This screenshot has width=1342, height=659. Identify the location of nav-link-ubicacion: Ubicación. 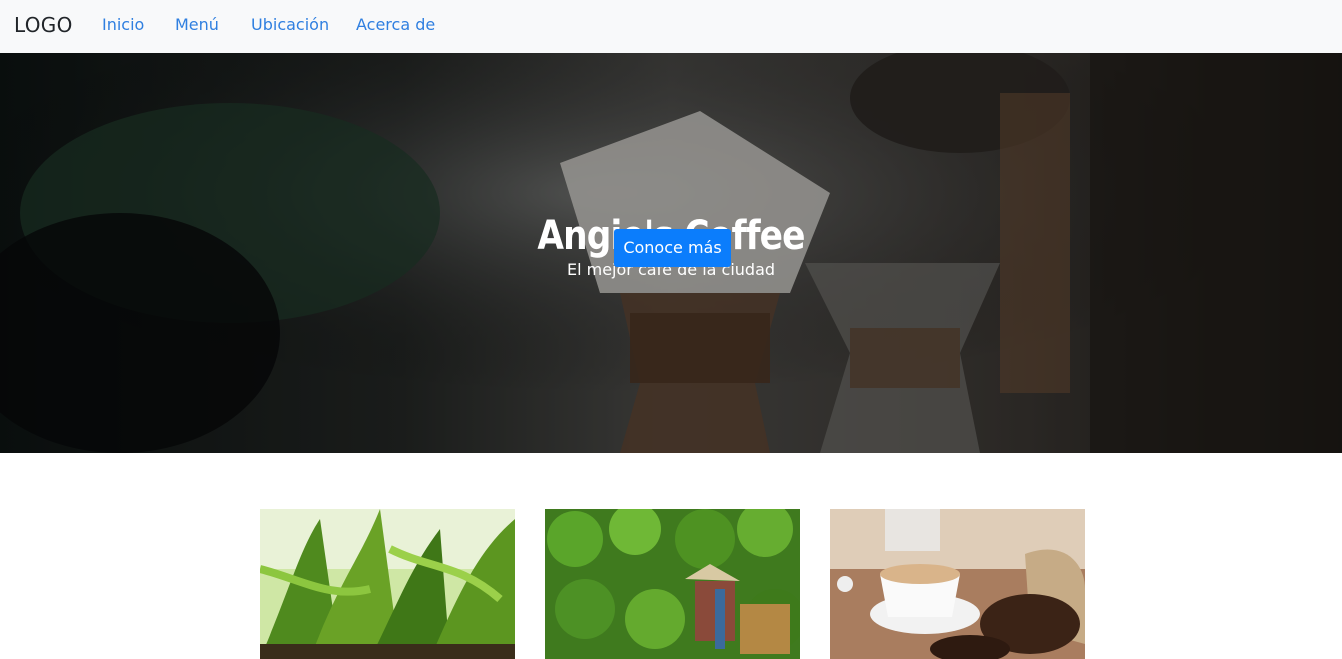
(290, 25).